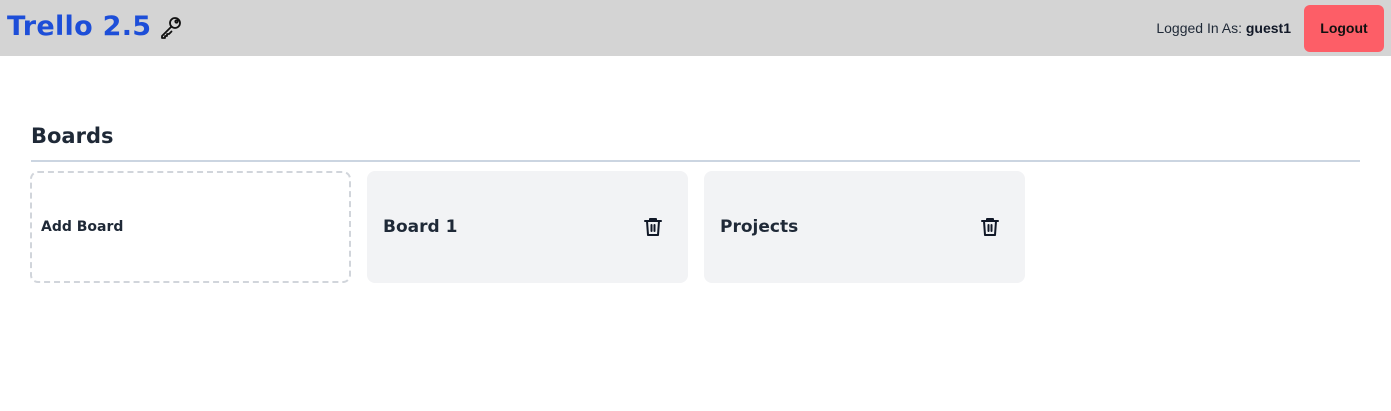  I want to click on divider, so click(695, 161).